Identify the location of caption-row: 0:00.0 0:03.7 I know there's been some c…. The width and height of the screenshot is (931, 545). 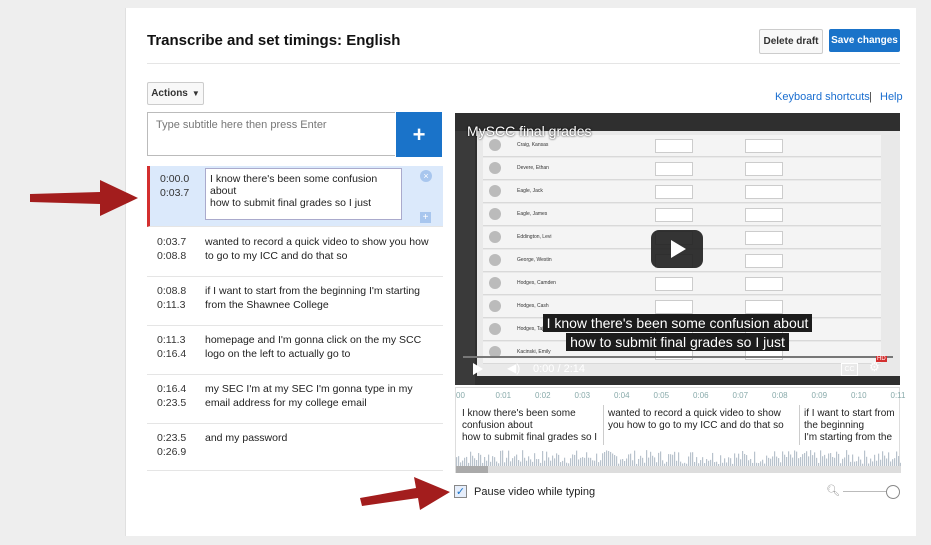
(295, 196).